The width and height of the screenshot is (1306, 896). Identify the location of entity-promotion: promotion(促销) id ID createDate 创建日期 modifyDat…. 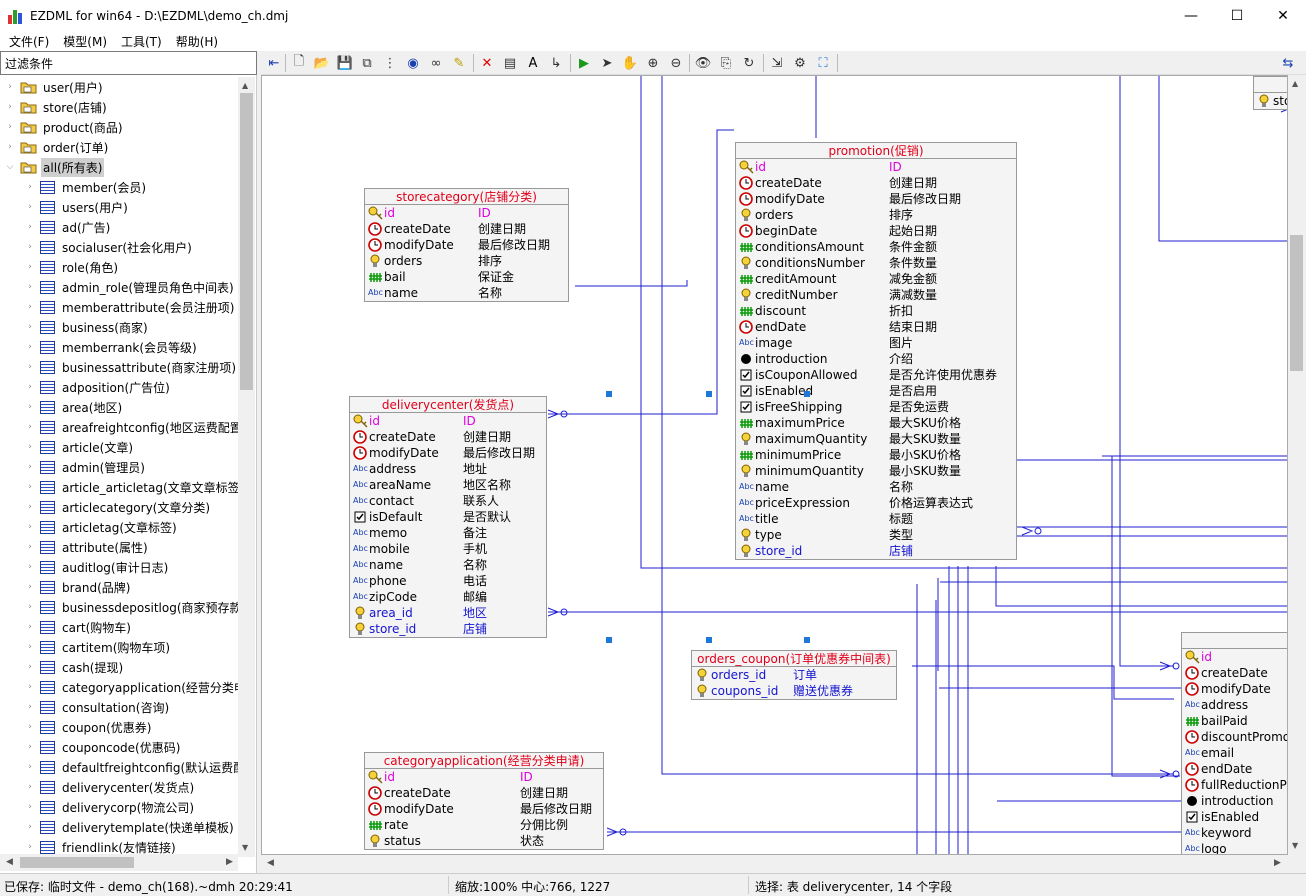
(876, 351).